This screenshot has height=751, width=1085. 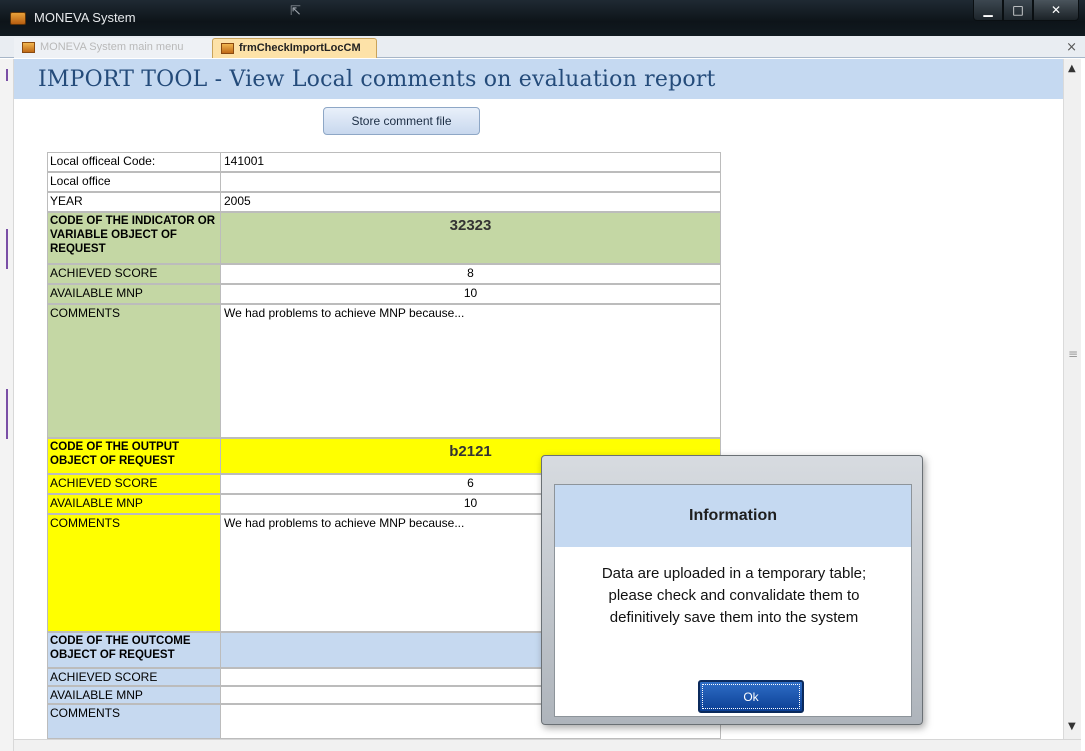 I want to click on tab-main-menu: MONEVA System main menu, so click(x=113, y=48).